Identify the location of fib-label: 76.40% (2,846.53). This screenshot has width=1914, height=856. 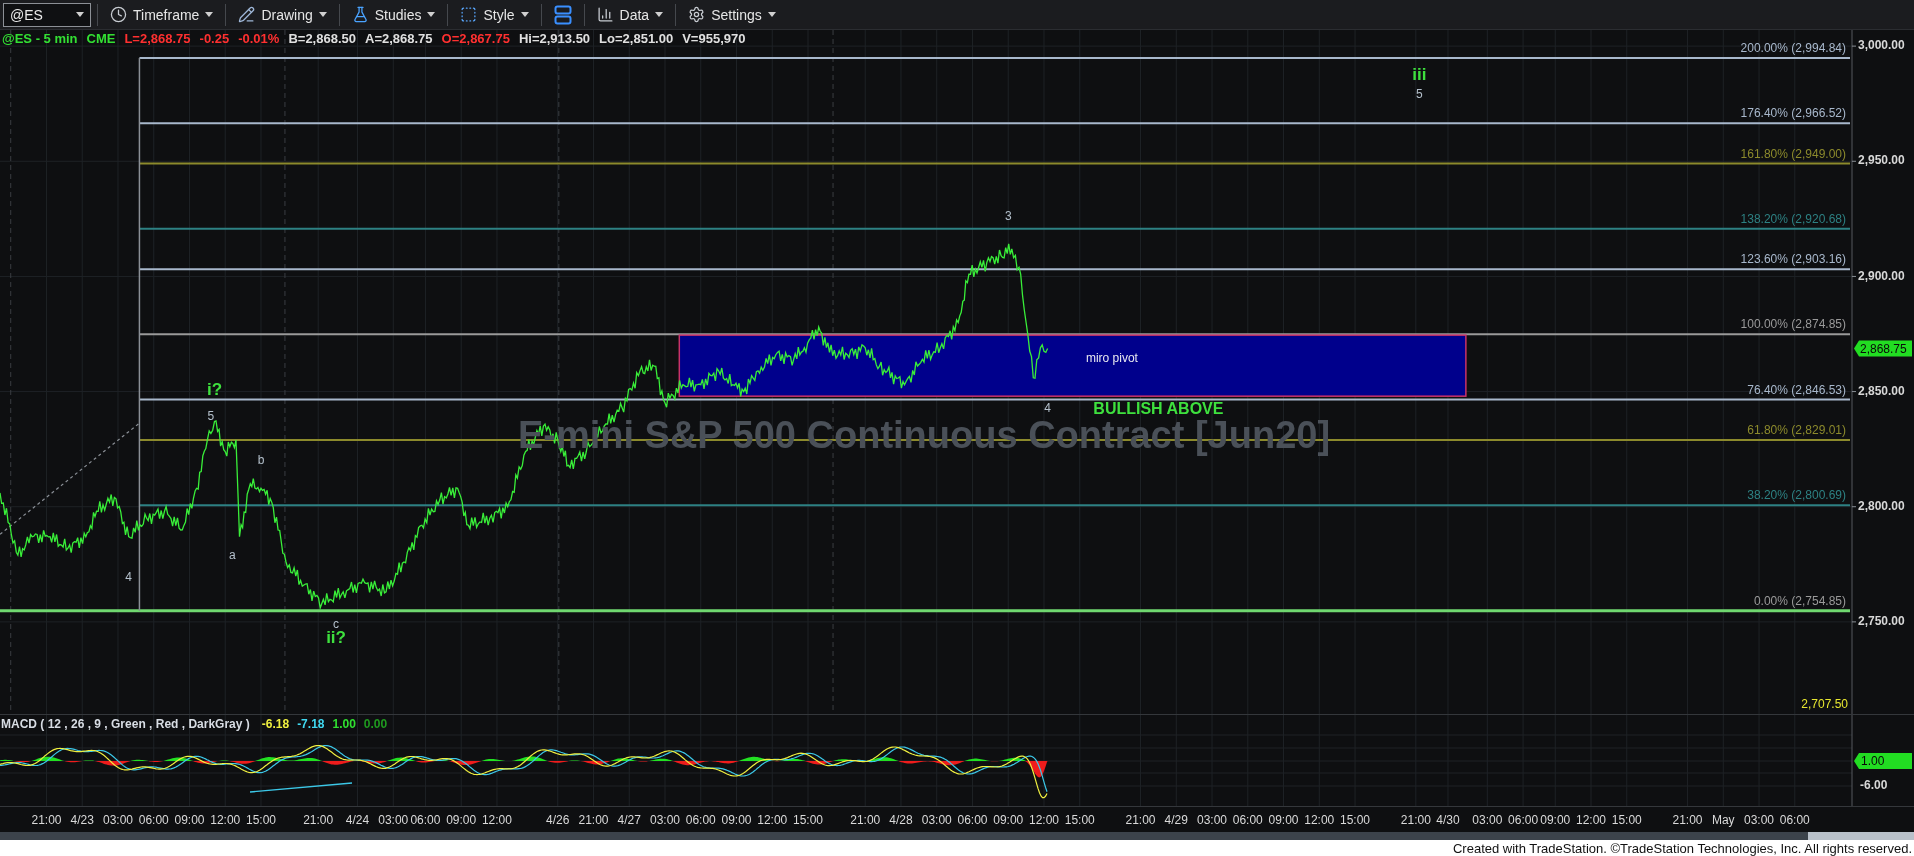
(1796, 389).